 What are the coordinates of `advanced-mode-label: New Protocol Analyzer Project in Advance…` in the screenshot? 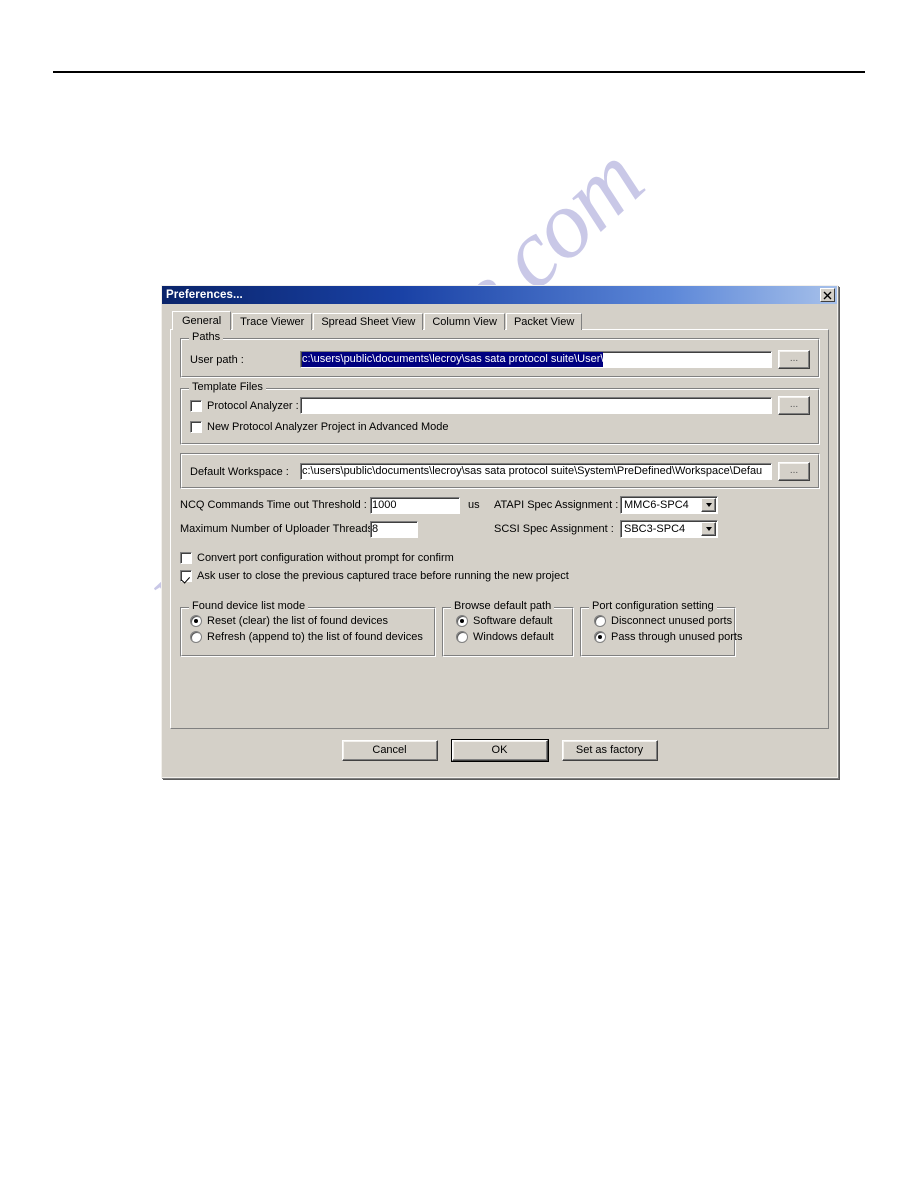 It's located at (328, 427).